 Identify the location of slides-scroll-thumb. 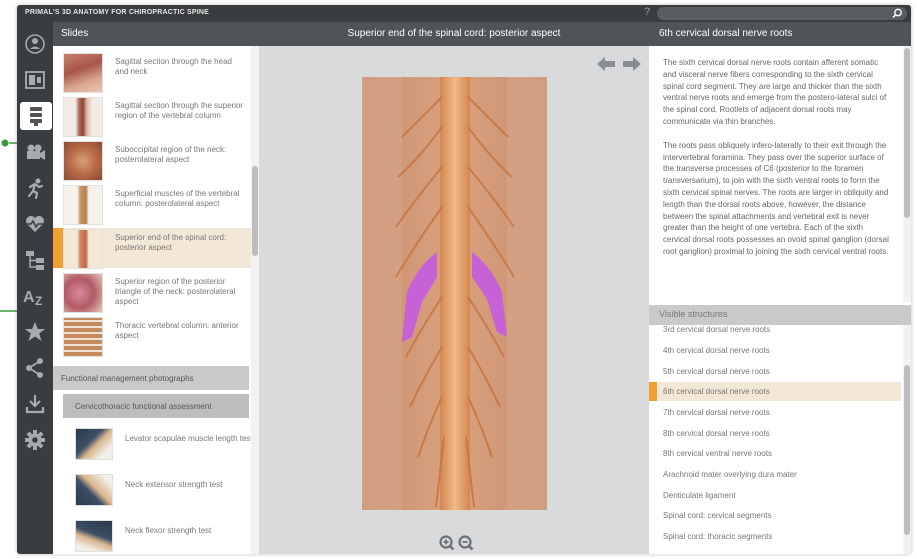
(255, 211).